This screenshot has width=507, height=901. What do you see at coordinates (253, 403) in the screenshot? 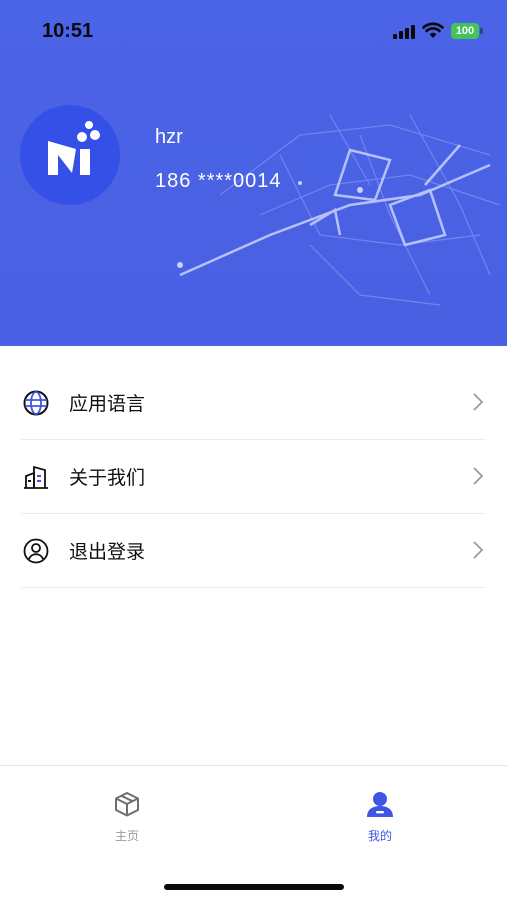
I see `menu-item-language: 应用语言` at bounding box center [253, 403].